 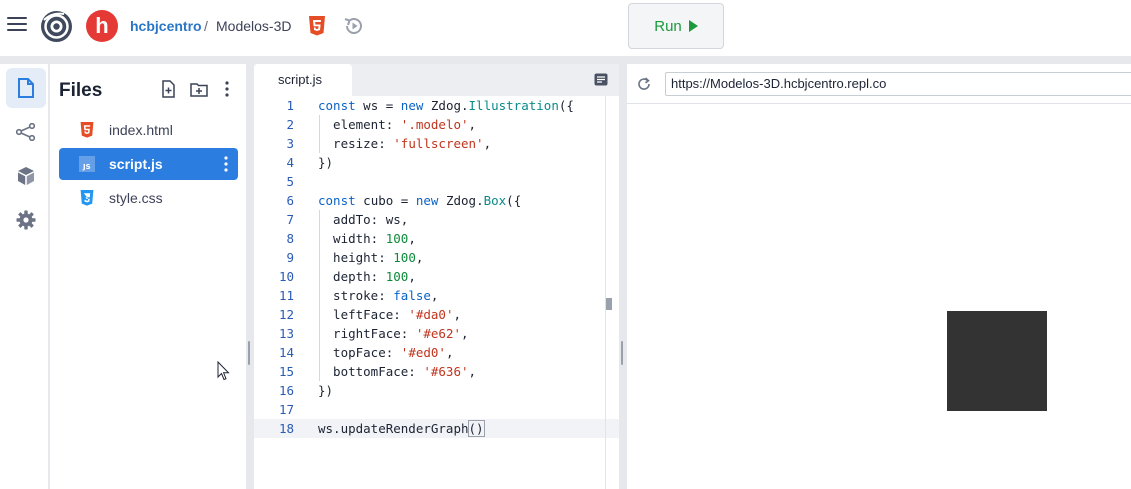 I want to click on code-line: 5, so click(x=436, y=181).